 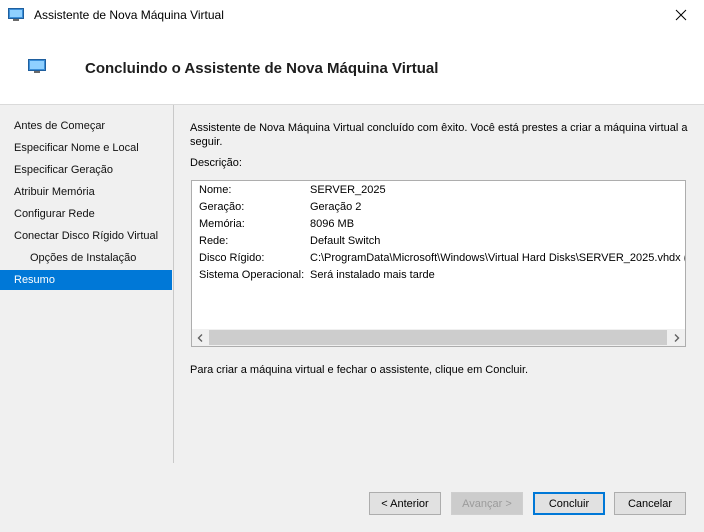 What do you see at coordinates (214, 241) in the screenshot?
I see `summary-key: Rede:` at bounding box center [214, 241].